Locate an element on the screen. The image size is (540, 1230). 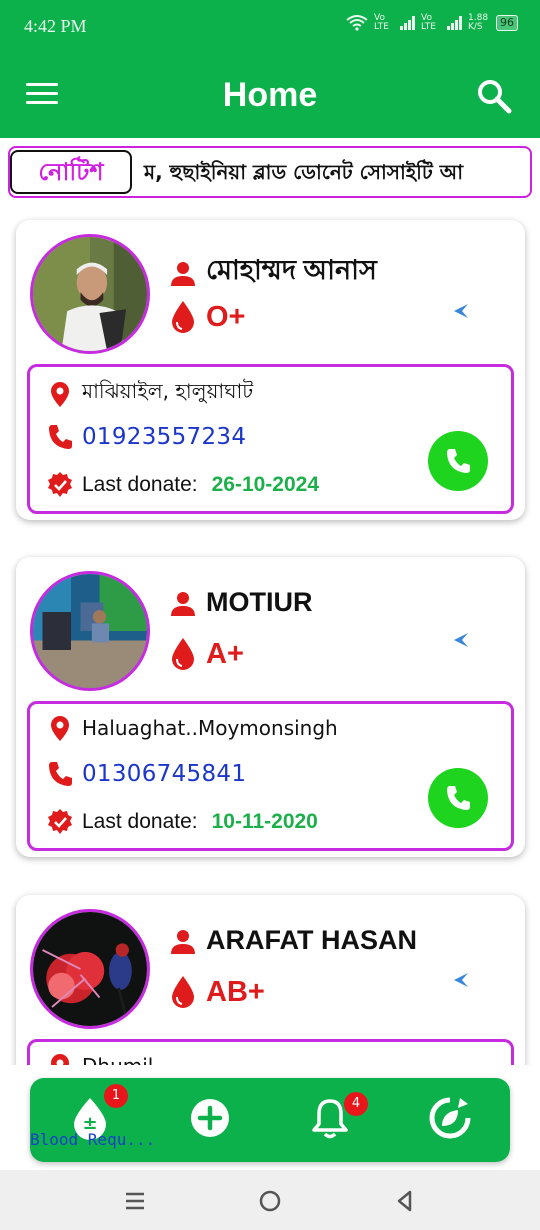
donor-phone: 01923557234 is located at coordinates (164, 437).